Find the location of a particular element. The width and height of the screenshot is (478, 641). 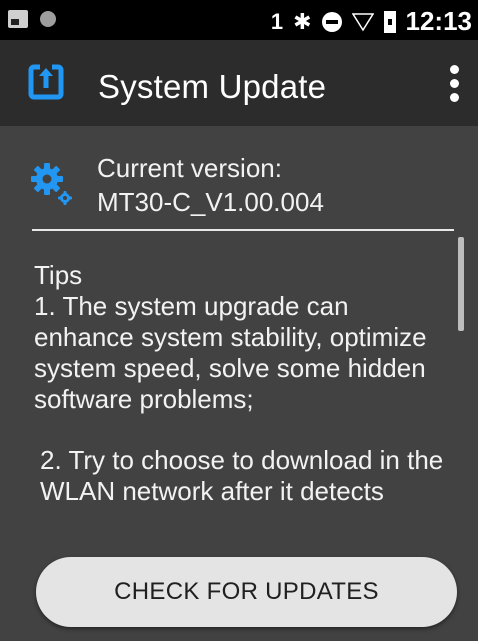

tips-heading: Tips is located at coordinates (58, 275).